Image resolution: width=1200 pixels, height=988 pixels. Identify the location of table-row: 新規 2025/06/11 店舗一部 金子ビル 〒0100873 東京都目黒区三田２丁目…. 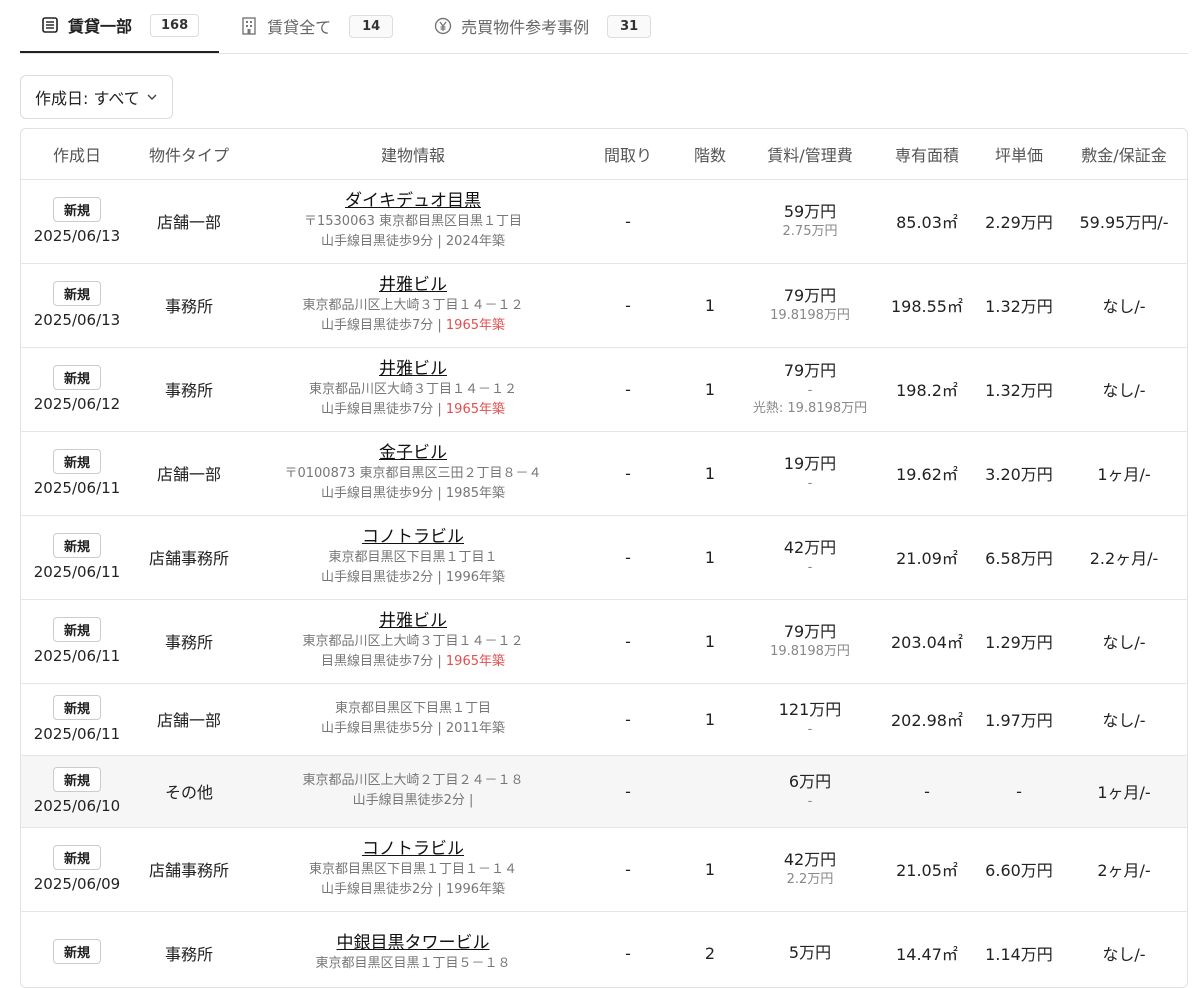
(604, 473).